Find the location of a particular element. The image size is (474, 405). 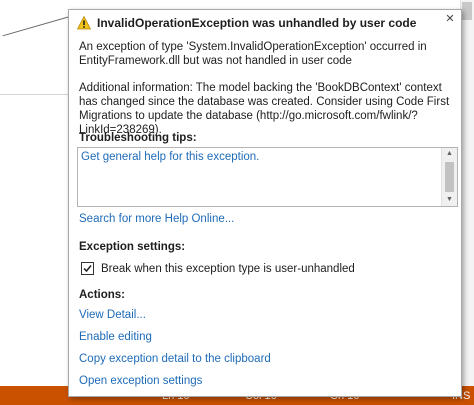

troubleshooting-header: Troubleshooting tips: is located at coordinates (138, 138).